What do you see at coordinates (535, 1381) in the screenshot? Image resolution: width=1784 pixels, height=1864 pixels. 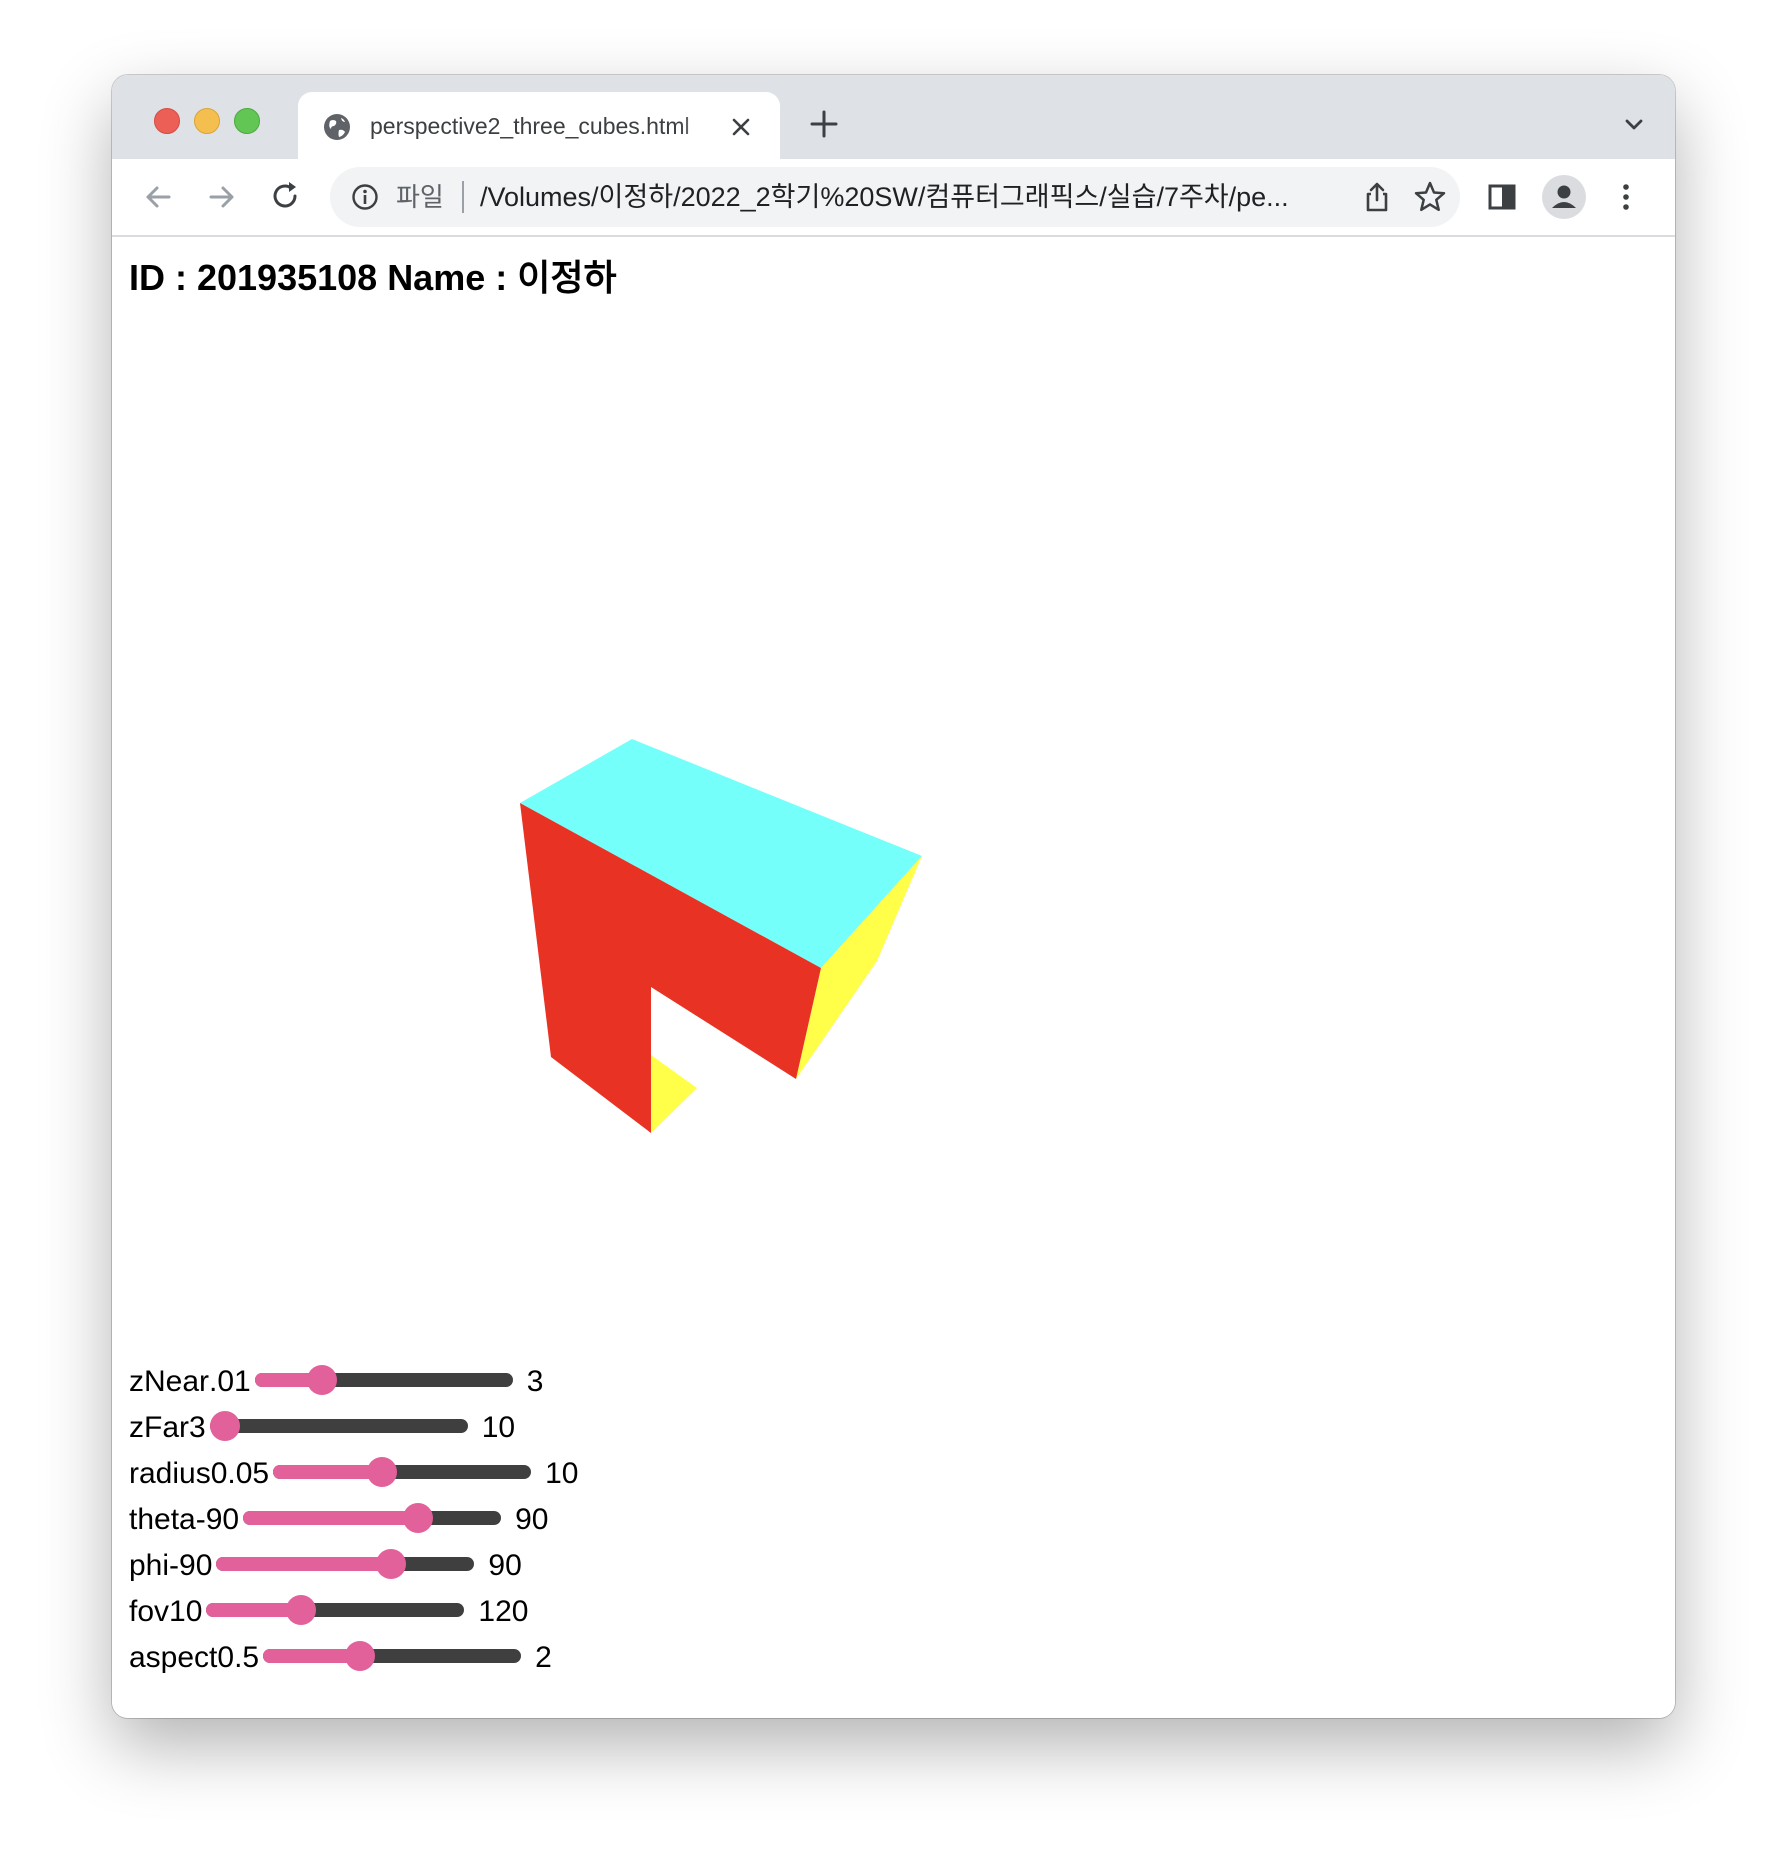 I see `slider-max-zNear: 3` at bounding box center [535, 1381].